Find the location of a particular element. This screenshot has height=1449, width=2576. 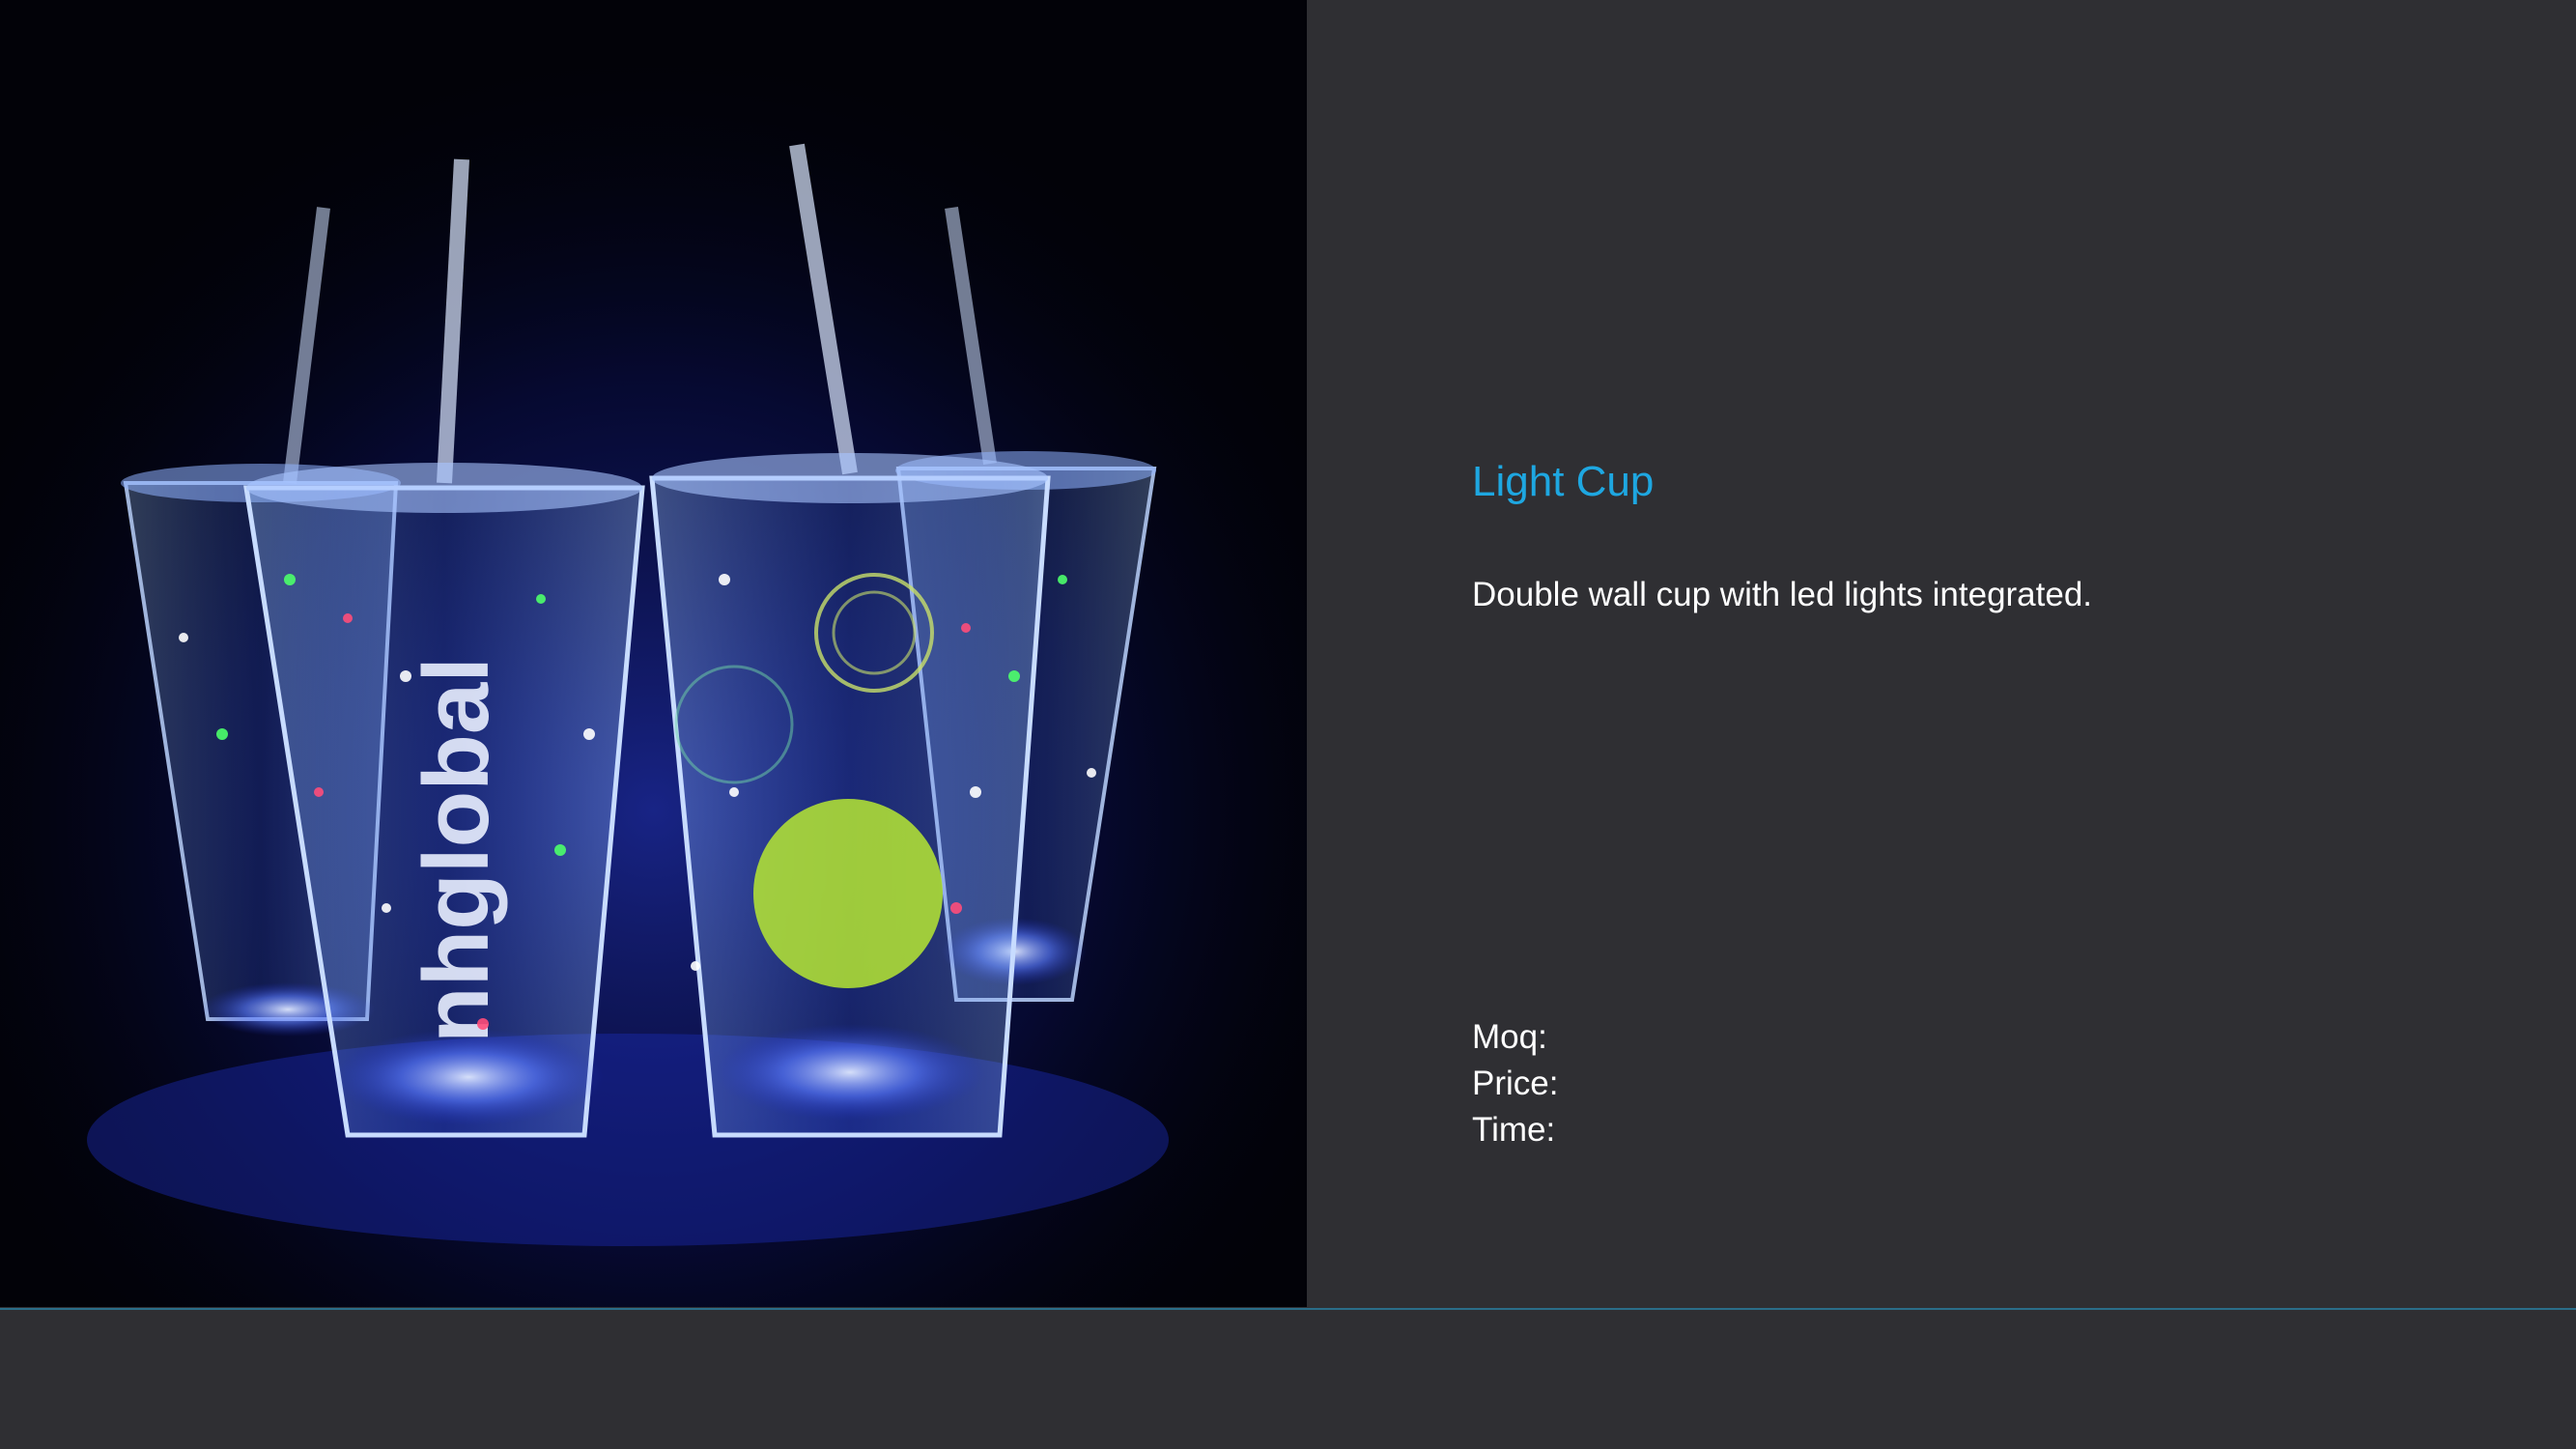

brand-logo: nhglobal is located at coordinates (456, 850).